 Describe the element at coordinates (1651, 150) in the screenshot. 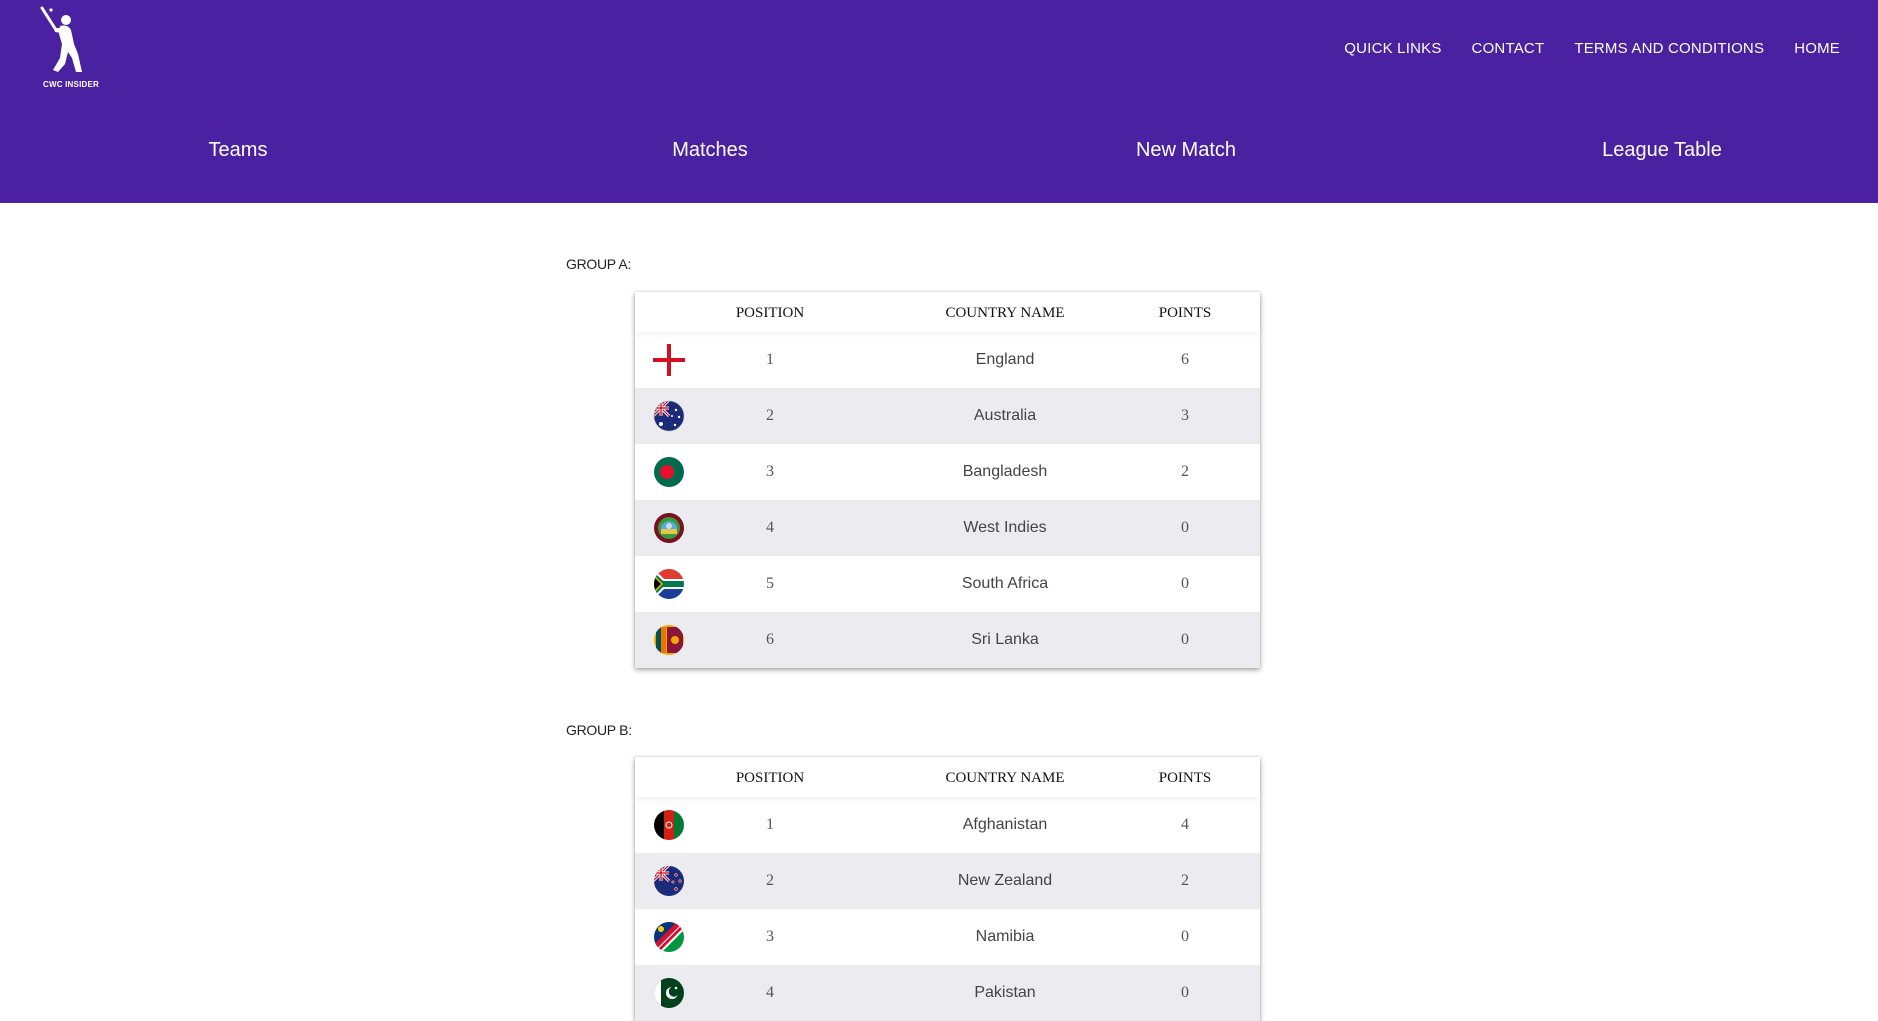

I see `nav-league-table: League Table` at that location.